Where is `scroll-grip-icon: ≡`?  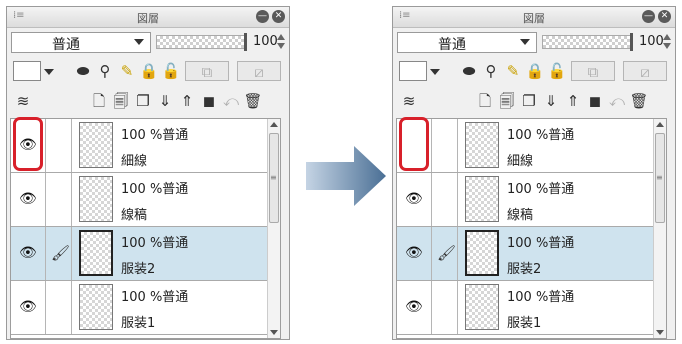
scroll-grip-icon: ≡ is located at coordinates (273, 177).